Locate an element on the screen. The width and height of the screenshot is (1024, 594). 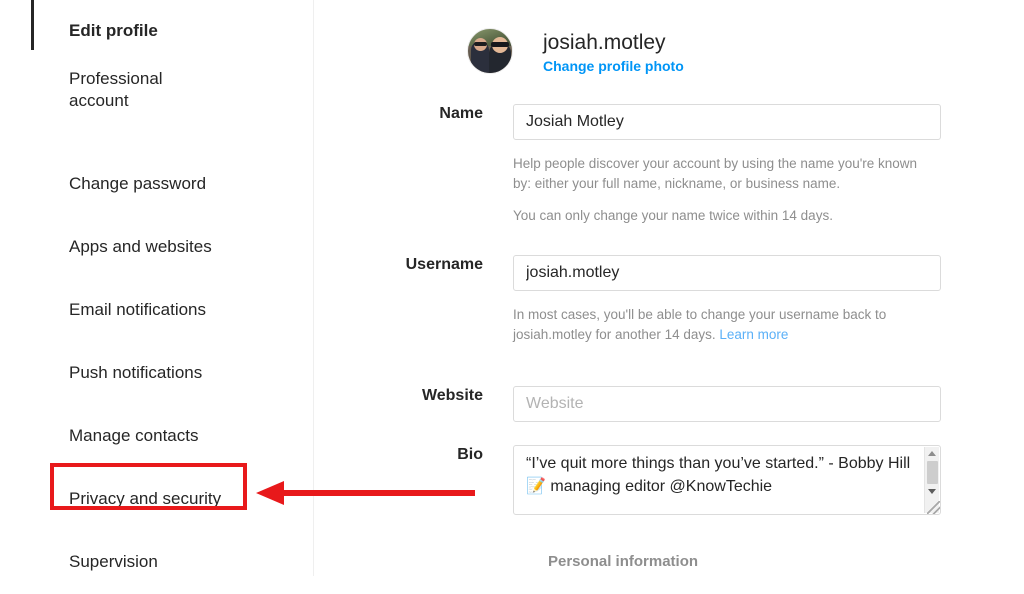
sidebar-item-label: Professional account is located at coordinates (116, 90).